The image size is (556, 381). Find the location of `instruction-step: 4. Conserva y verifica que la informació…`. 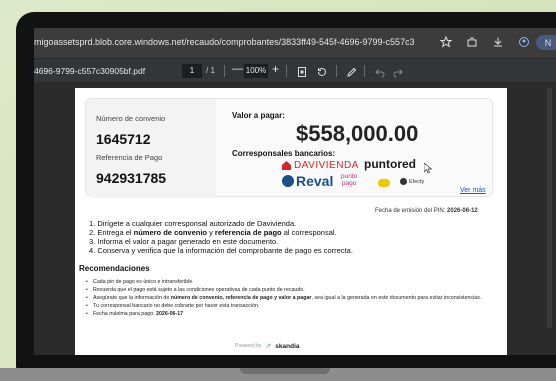

instruction-step: 4. Conserva y verifica que la informació… is located at coordinates (221, 250).